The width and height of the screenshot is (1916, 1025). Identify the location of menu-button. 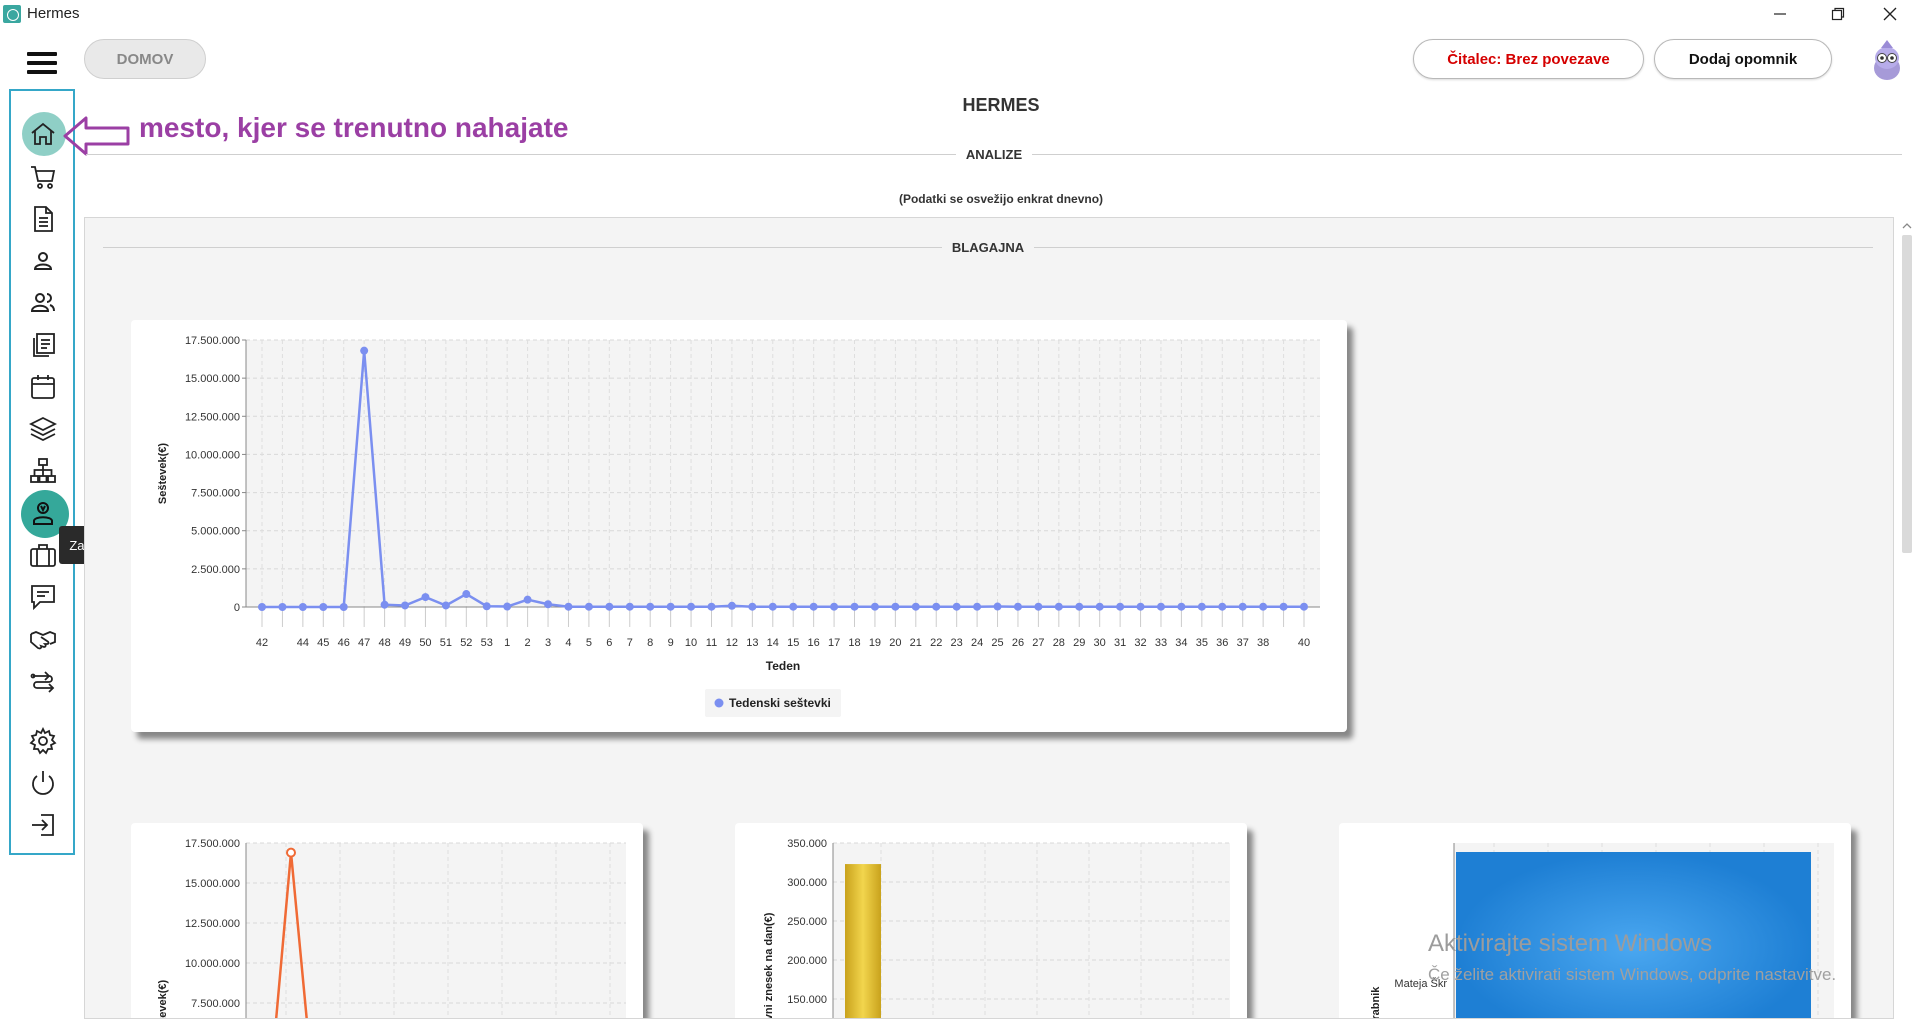
(43, 64).